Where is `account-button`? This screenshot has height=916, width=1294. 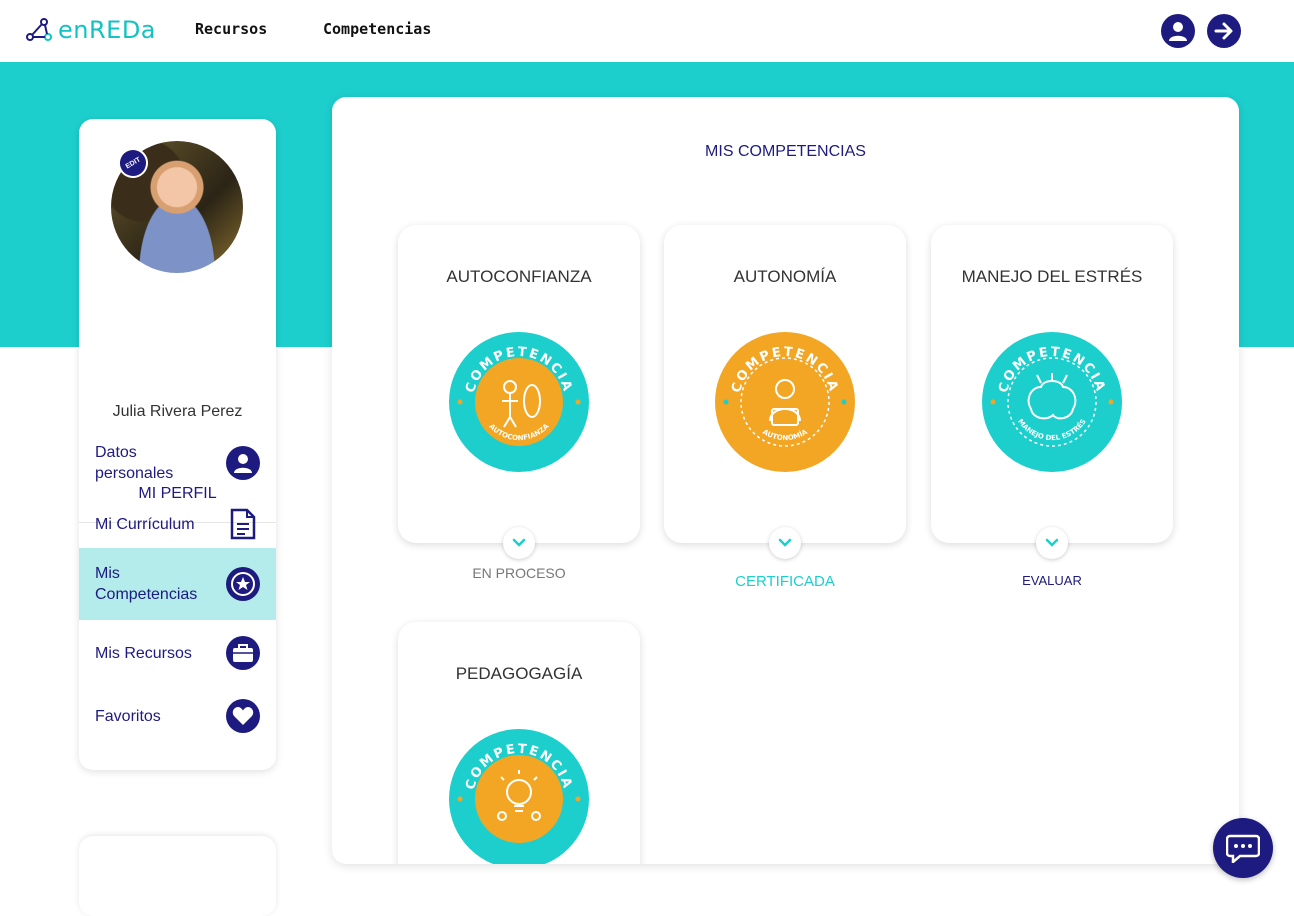
account-button is located at coordinates (1178, 31).